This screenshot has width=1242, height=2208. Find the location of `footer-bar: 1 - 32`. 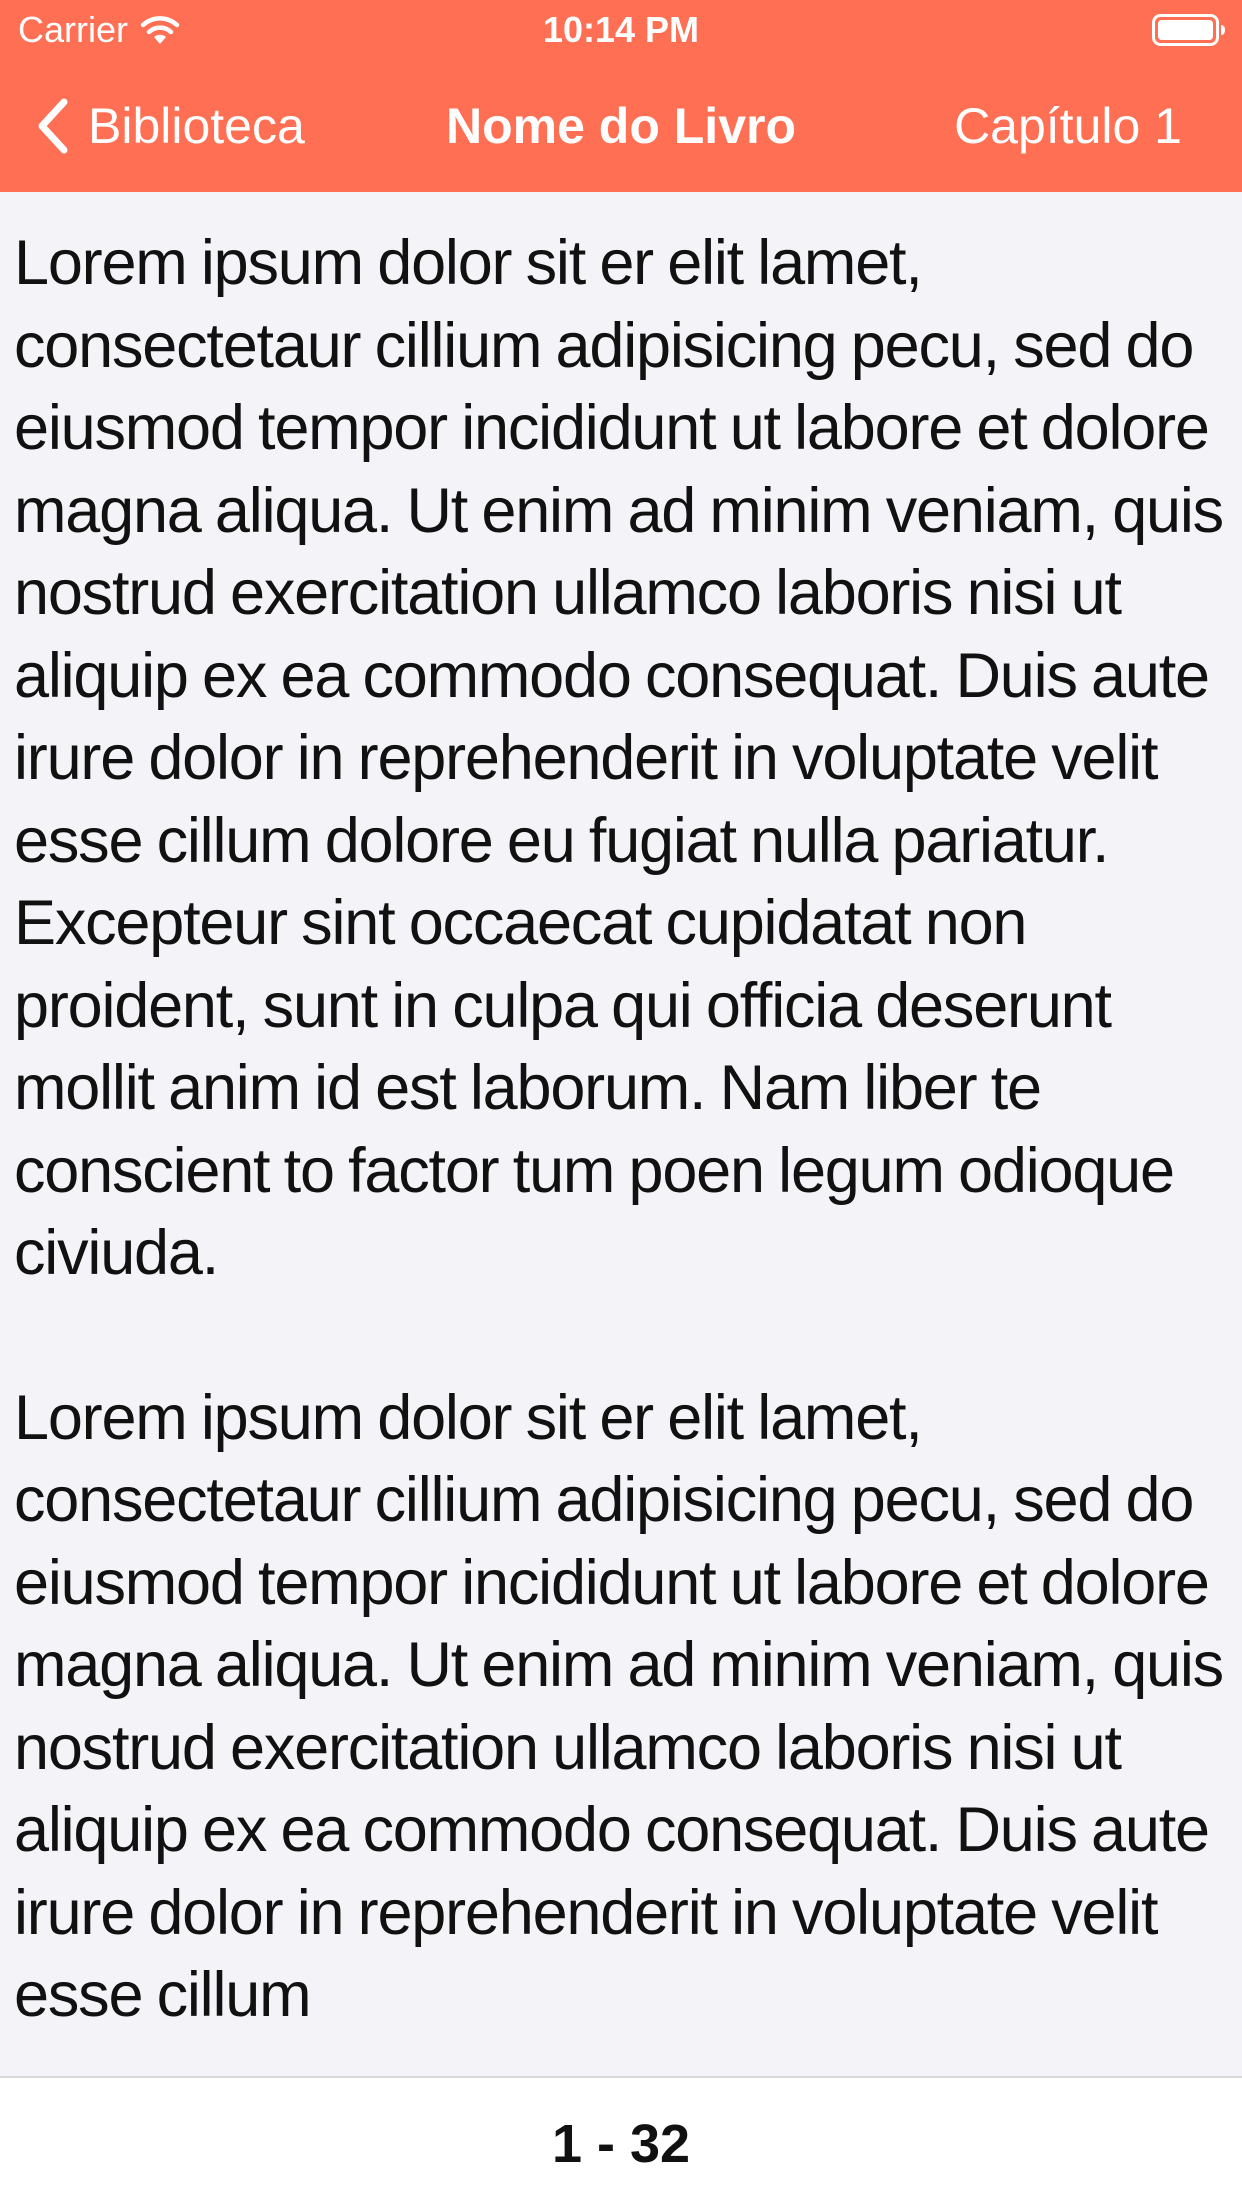

footer-bar: 1 - 32 is located at coordinates (621, 2142).